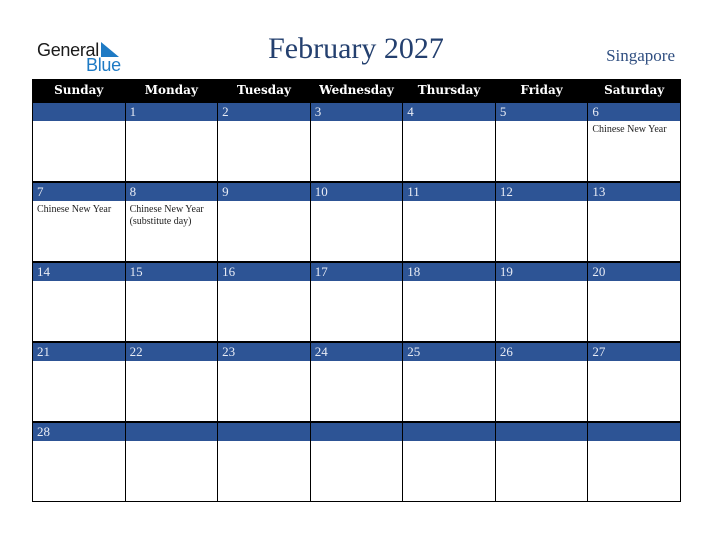 This screenshot has width=712, height=550. Describe the element at coordinates (264, 112) in the screenshot. I see `day-number: 2` at that location.